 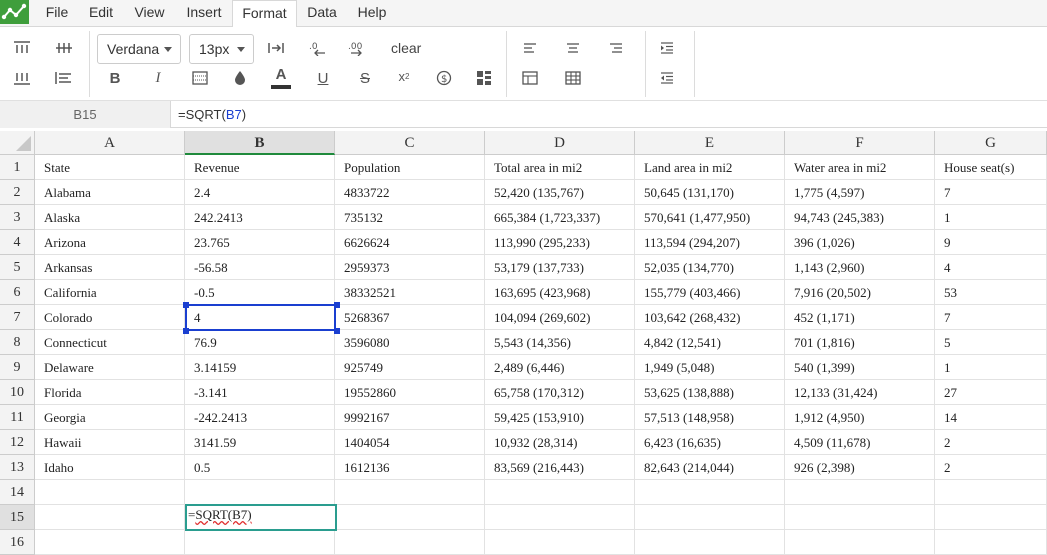 What do you see at coordinates (991, 367) in the screenshot?
I see `cell-g9: 1` at bounding box center [991, 367].